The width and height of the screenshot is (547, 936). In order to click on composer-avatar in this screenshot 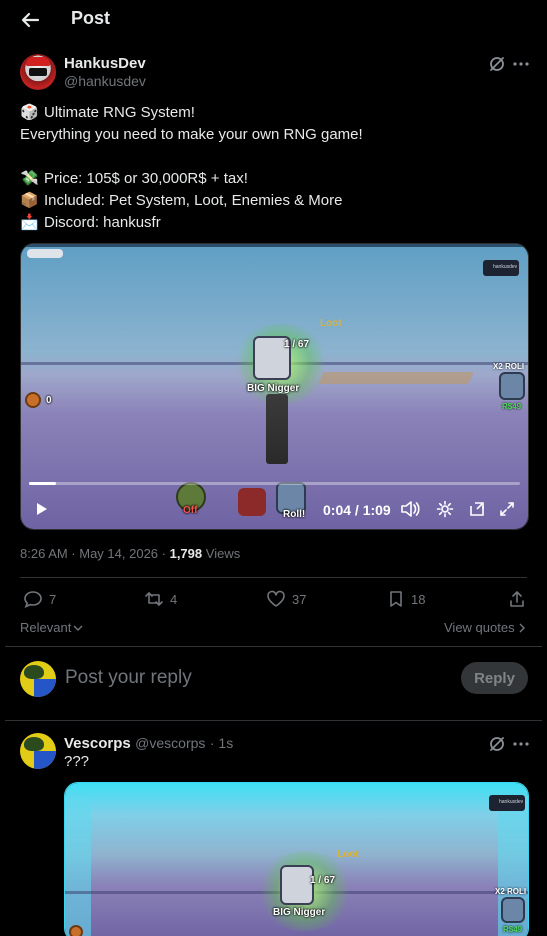, I will do `click(38, 679)`.